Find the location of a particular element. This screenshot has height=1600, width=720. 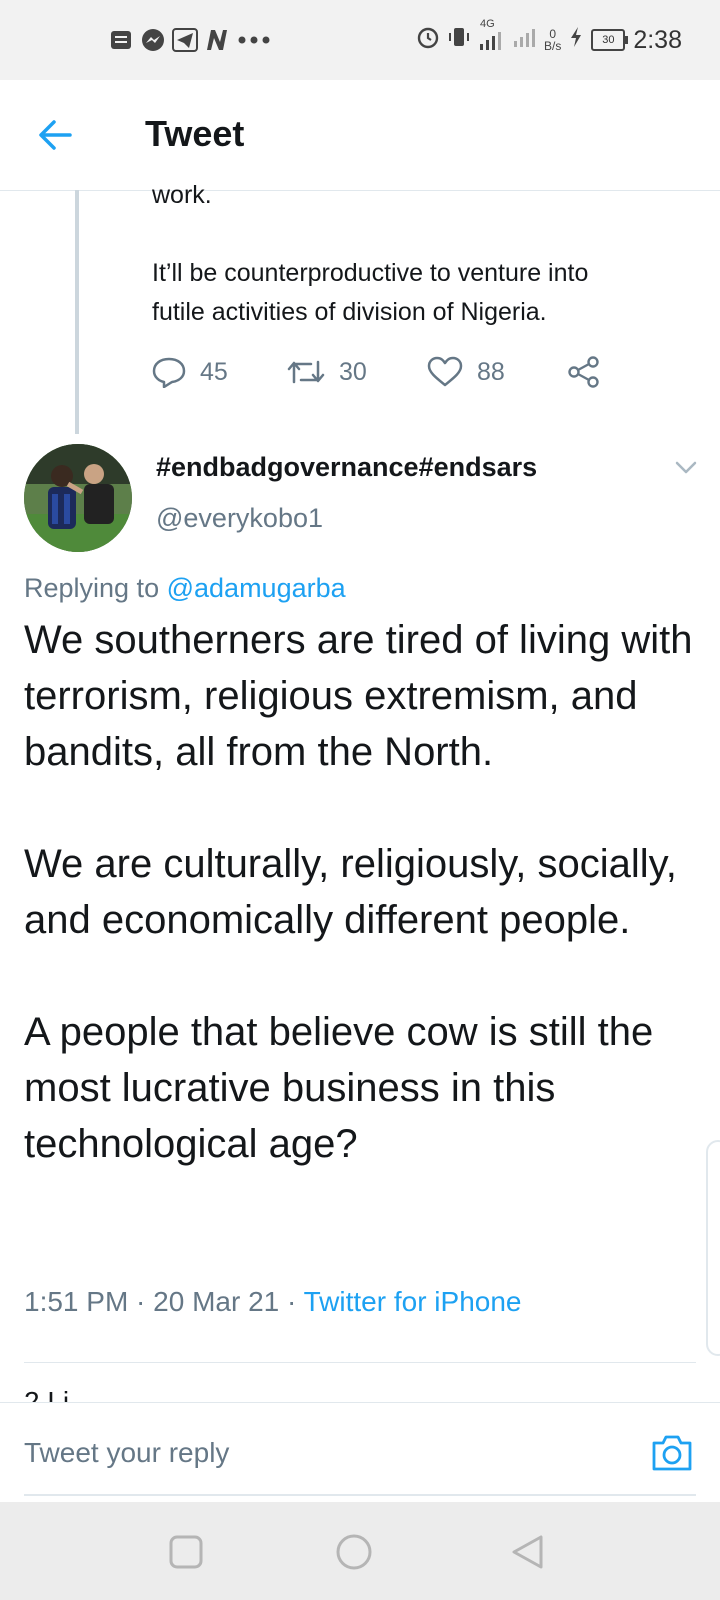

heart-icon is located at coordinates (445, 371).